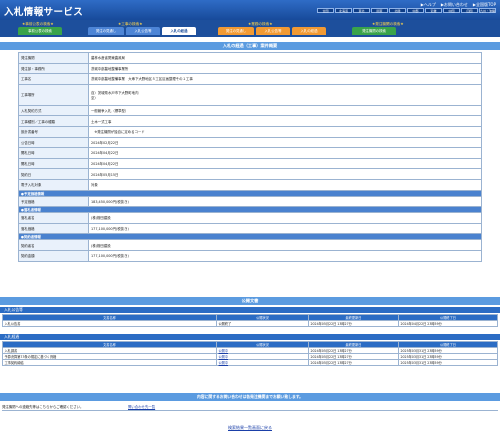 Image resolution: width=500 pixels, height=441 pixels. What do you see at coordinates (250, 310) in the screenshot?
I see `notice-docs-title: 入札公告等` at bounding box center [250, 310].